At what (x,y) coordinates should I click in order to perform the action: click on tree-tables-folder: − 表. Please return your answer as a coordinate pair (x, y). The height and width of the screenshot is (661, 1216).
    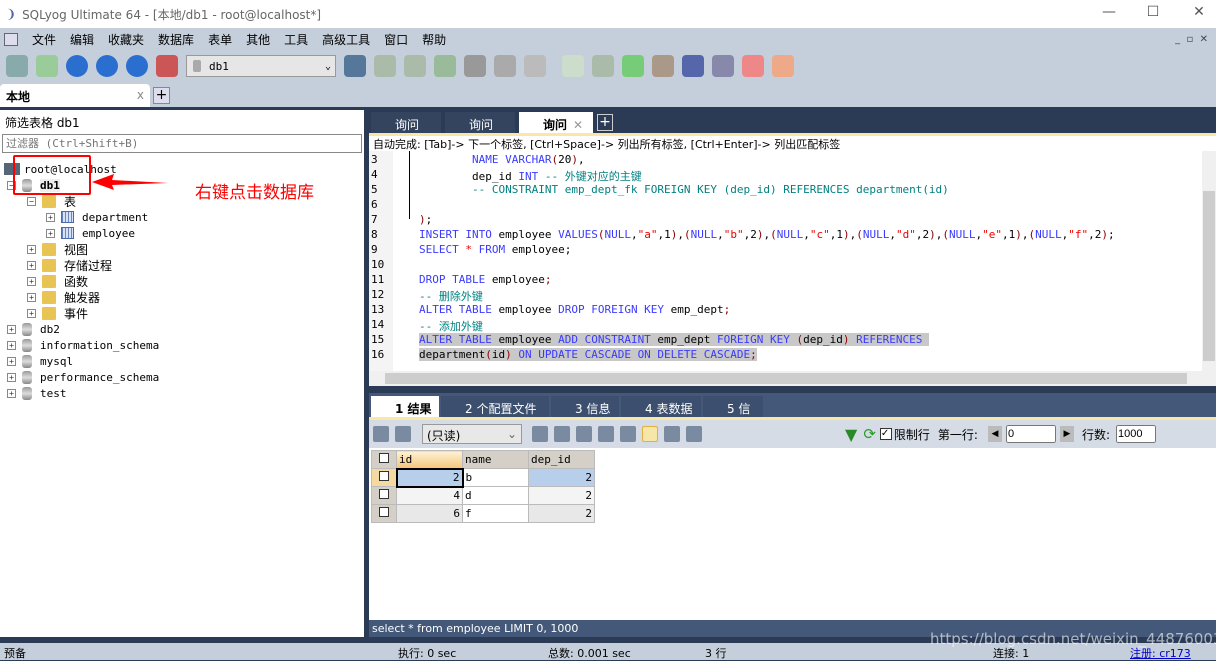
    Looking at the image, I should click on (51, 201).